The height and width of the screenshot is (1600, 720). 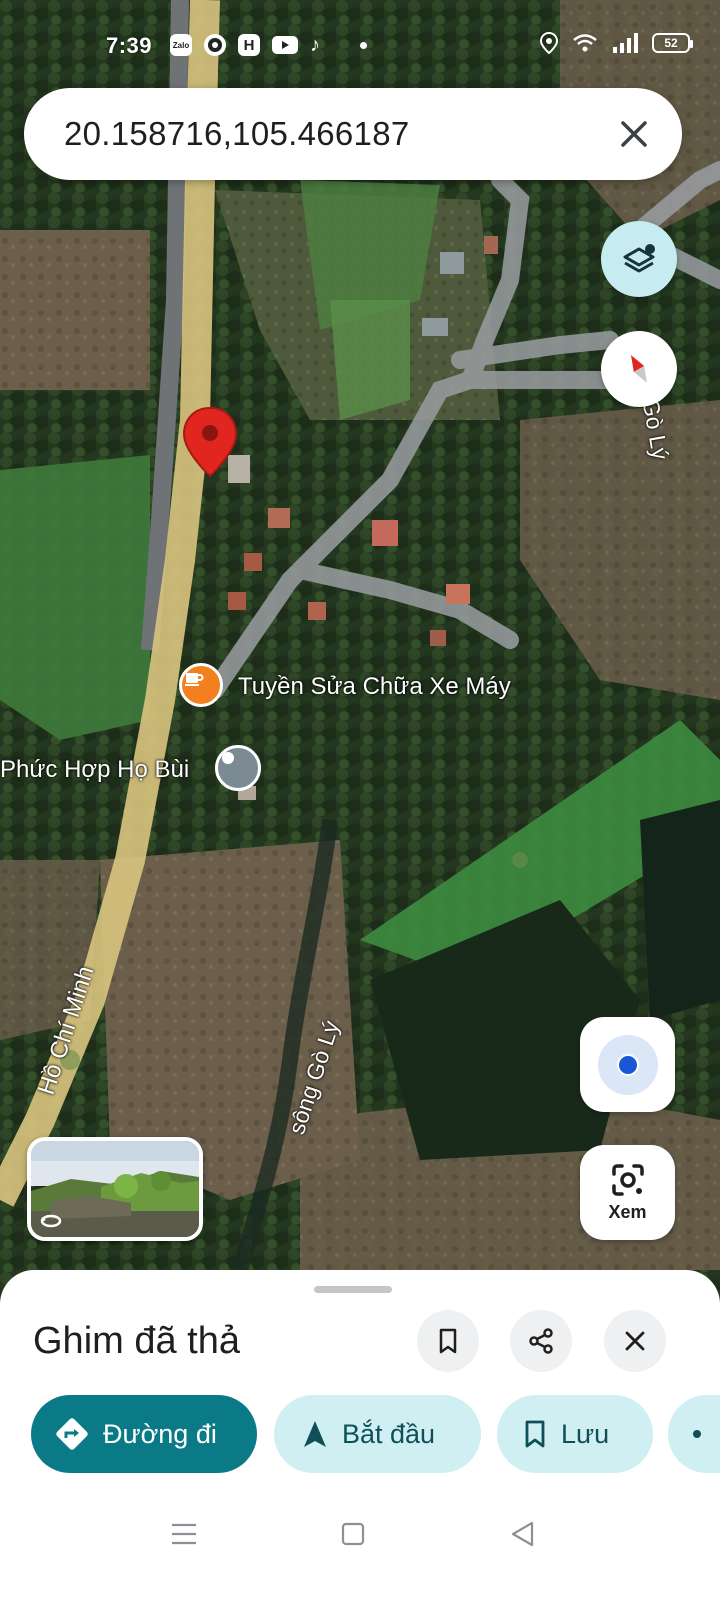 I want to click on my-location-icon, so click(x=627, y=1064).